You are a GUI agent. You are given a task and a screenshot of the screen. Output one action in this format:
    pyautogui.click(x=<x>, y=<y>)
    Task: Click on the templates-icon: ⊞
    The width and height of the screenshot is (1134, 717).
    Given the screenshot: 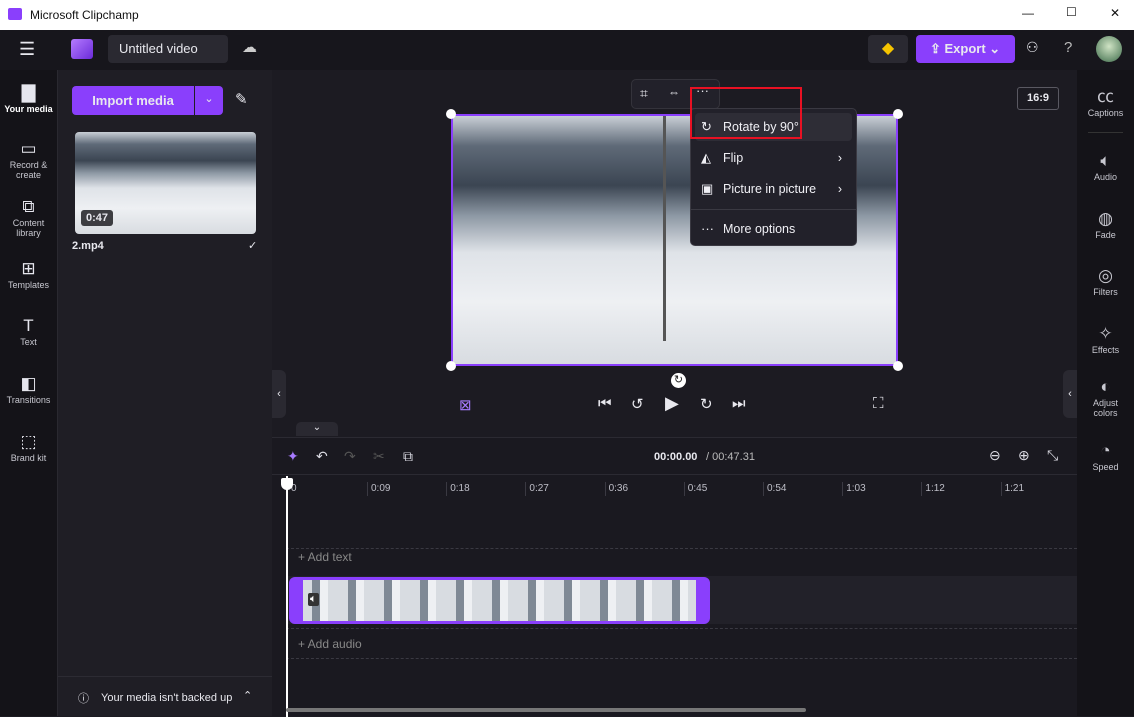 What is the action you would take?
    pyautogui.click(x=28, y=268)
    